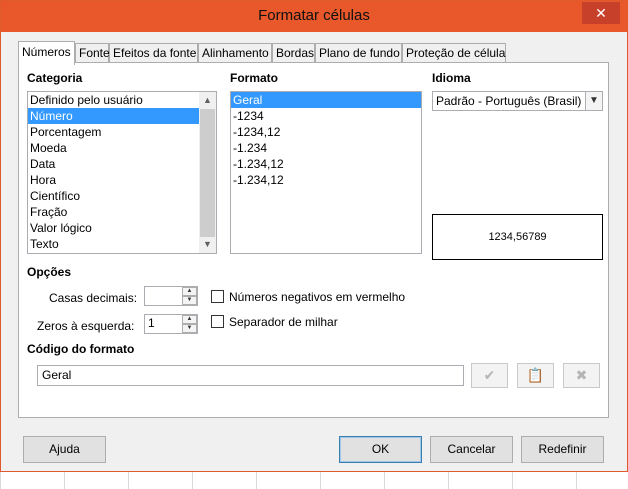 The height and width of the screenshot is (489, 628). I want to click on delete-icon: ✖, so click(581, 375).